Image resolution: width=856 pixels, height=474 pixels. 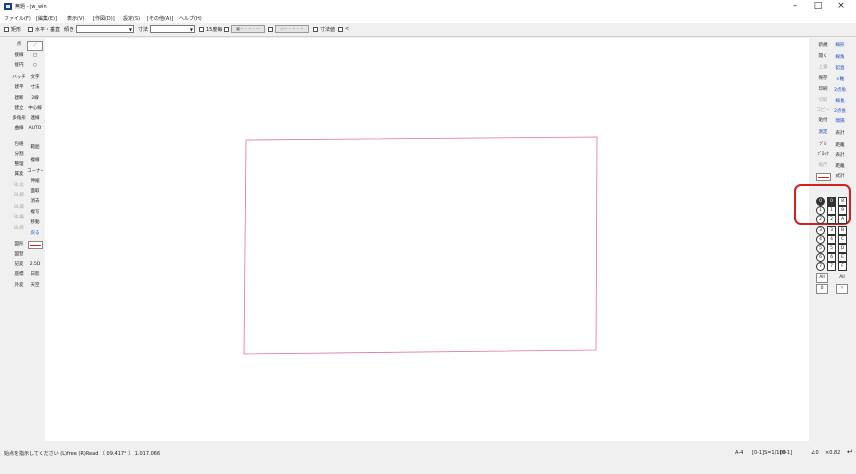 I want to click on tool-table-calc: 表計, so click(x=840, y=134).